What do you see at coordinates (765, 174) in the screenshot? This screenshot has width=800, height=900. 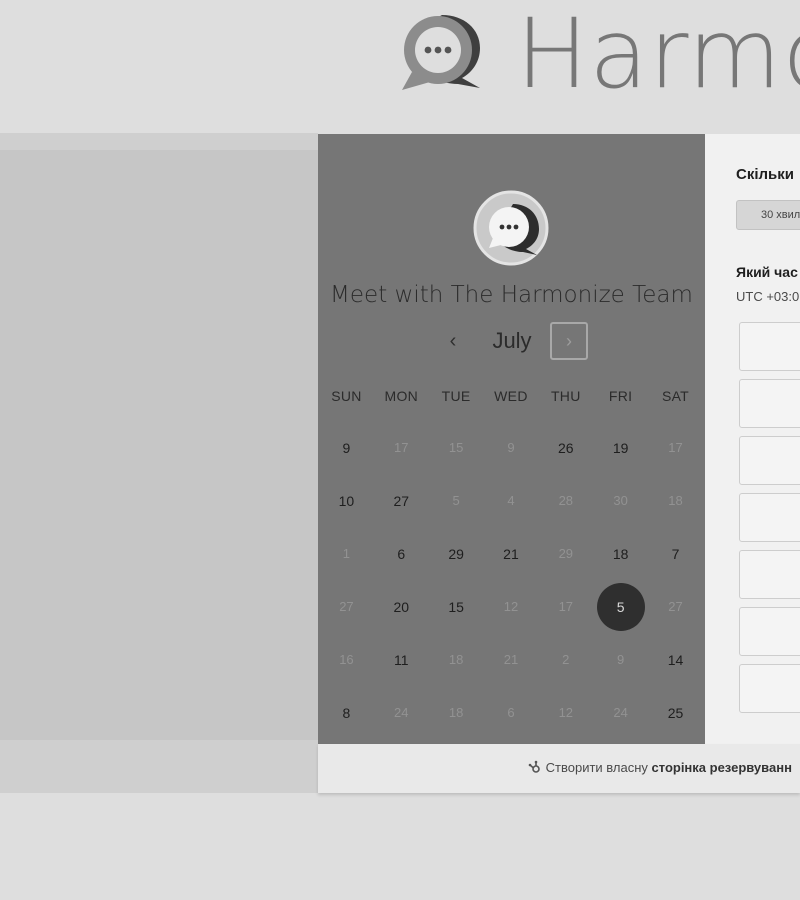 I see `duration-label: Скільки` at bounding box center [765, 174].